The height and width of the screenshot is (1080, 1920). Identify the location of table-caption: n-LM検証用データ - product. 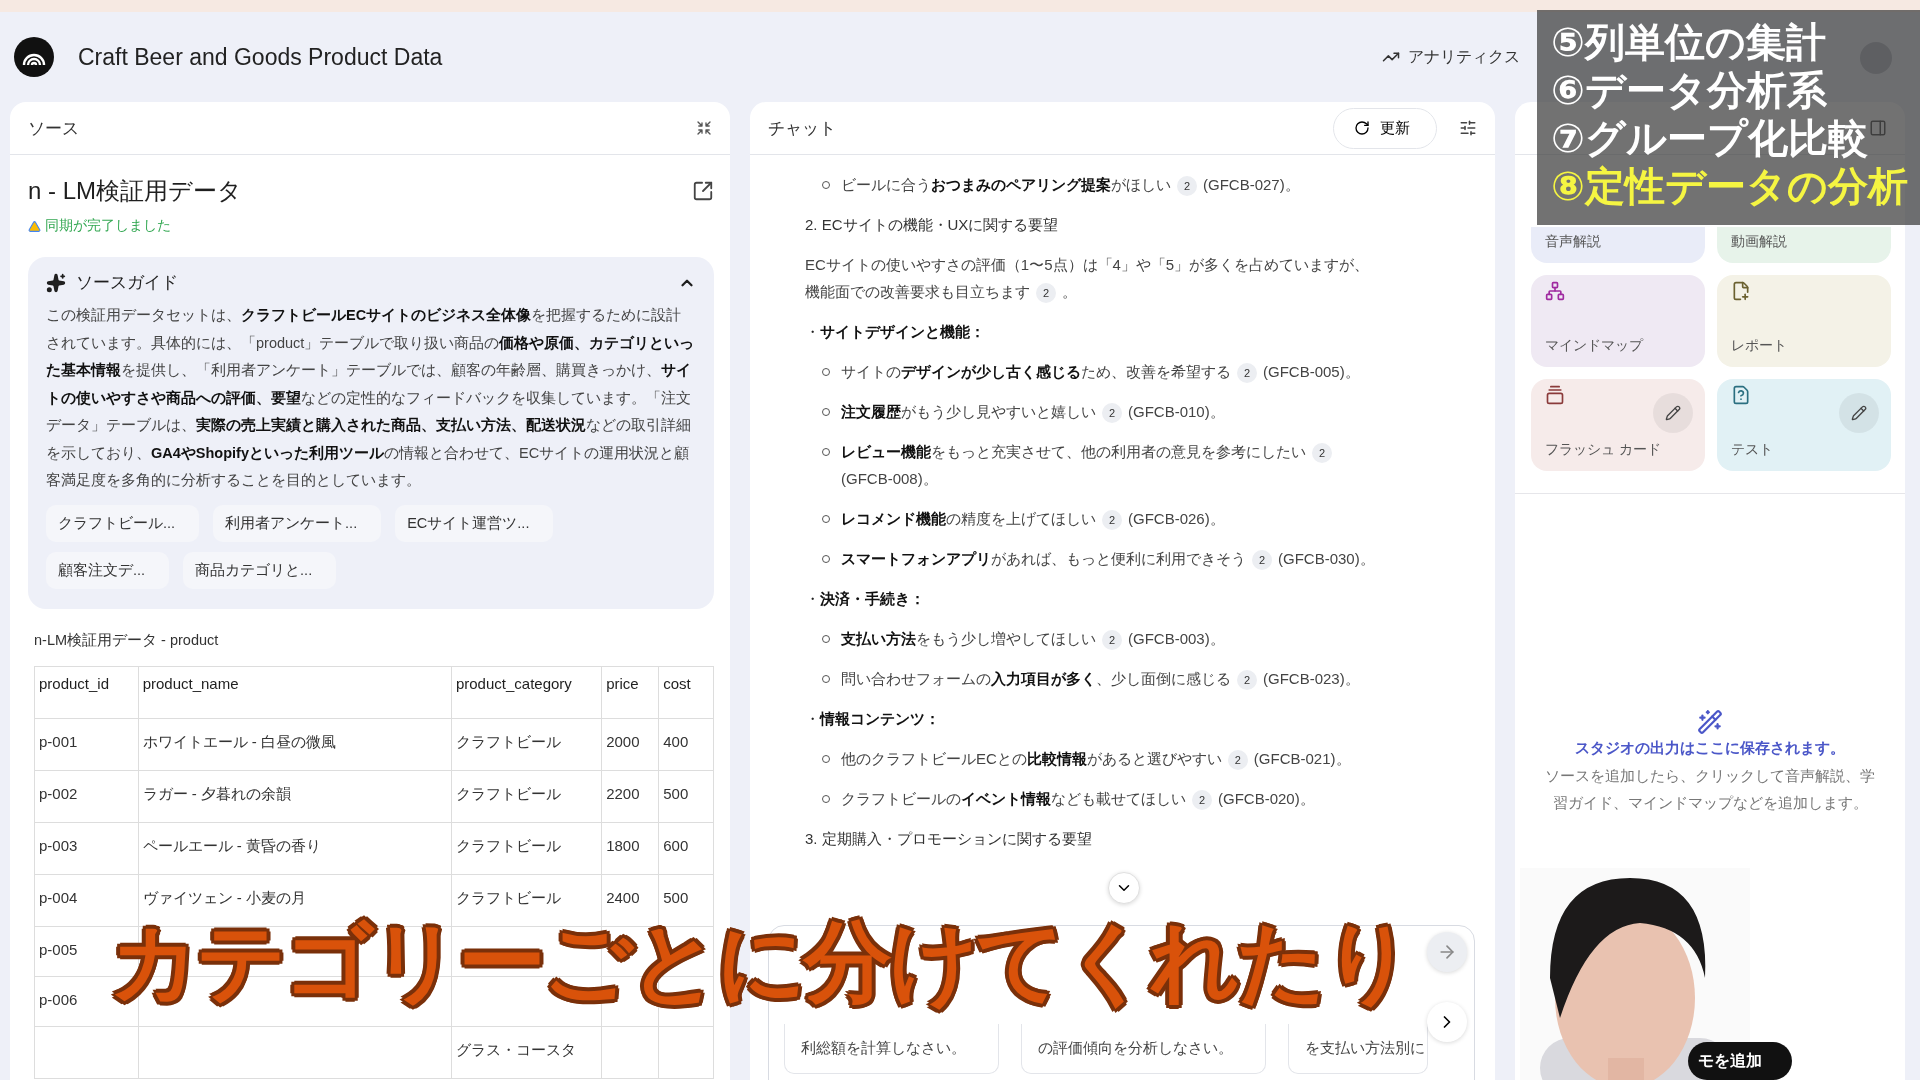
(127, 640).